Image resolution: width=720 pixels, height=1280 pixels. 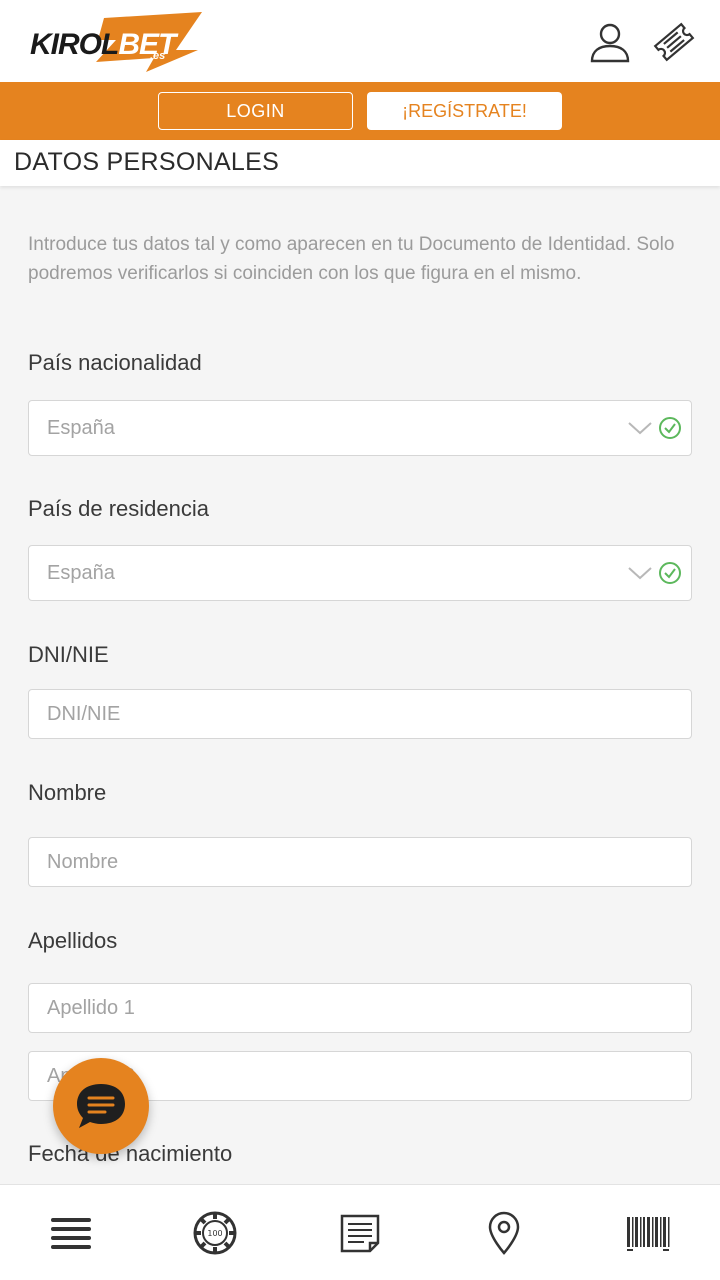 I want to click on location-icon, so click(x=504, y=1233).